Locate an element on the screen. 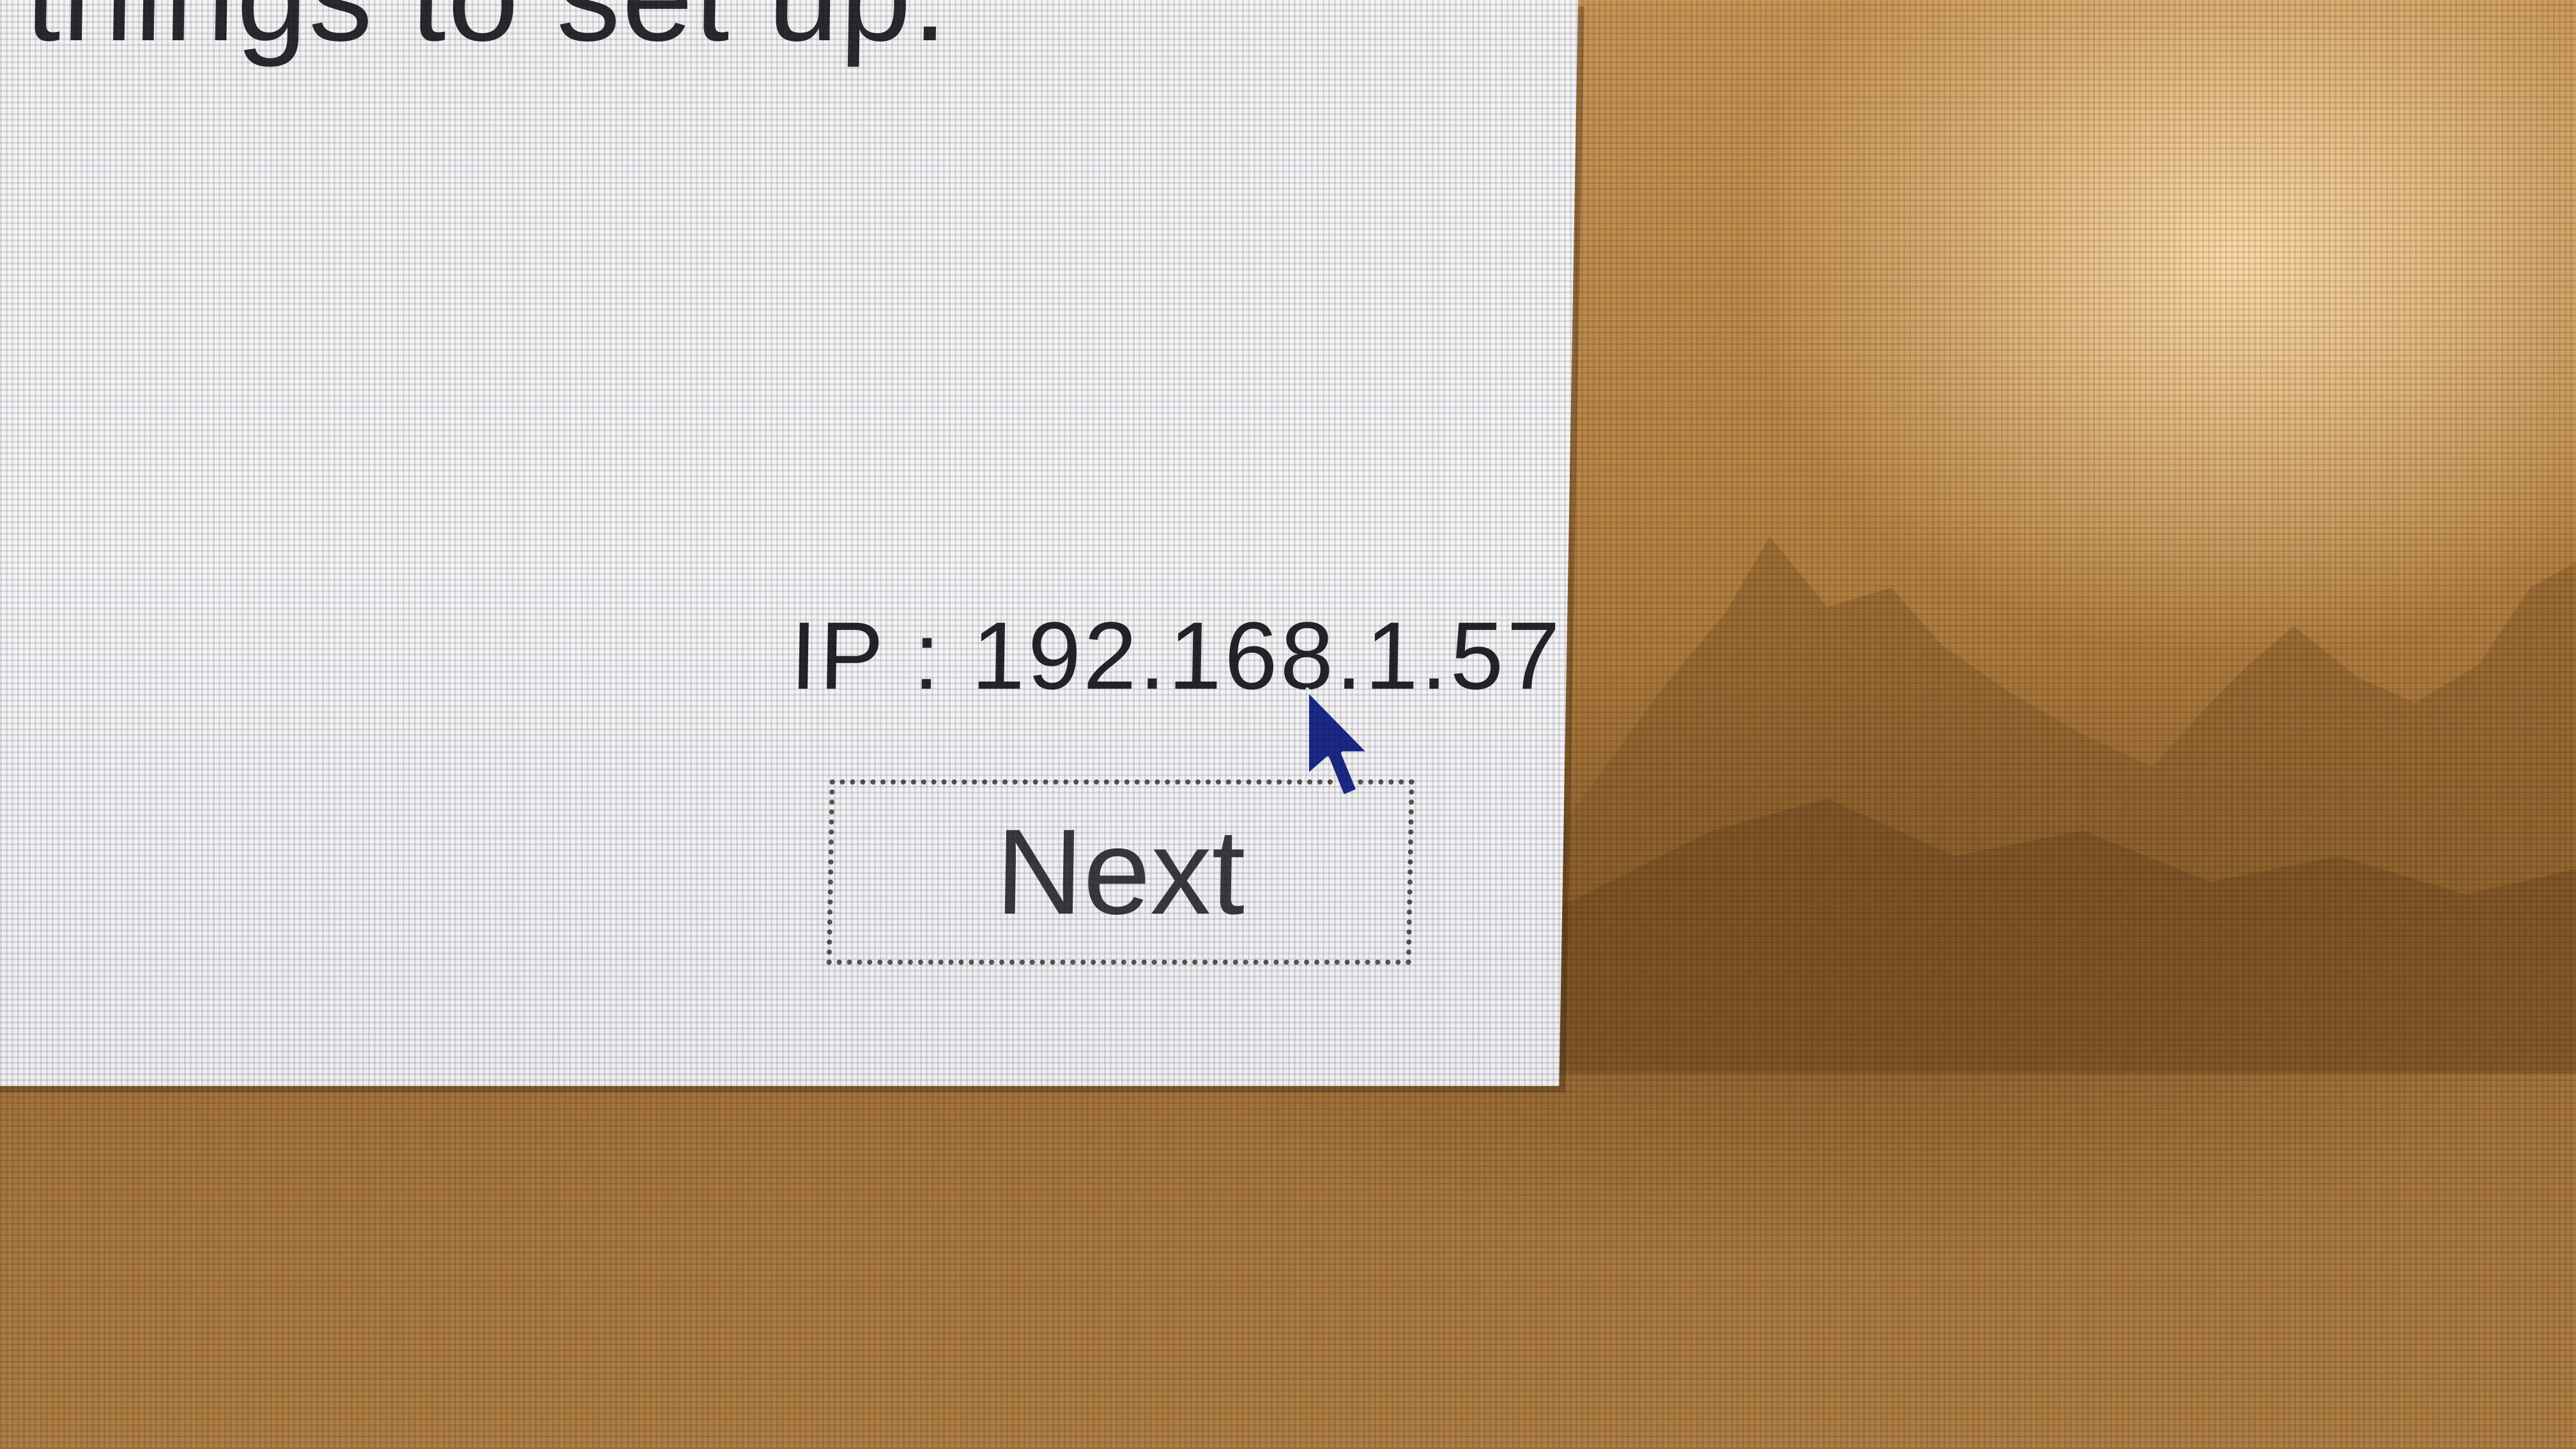 The image size is (2576, 1449). mouse-pointer-arrow-icon is located at coordinates (1338, 743).